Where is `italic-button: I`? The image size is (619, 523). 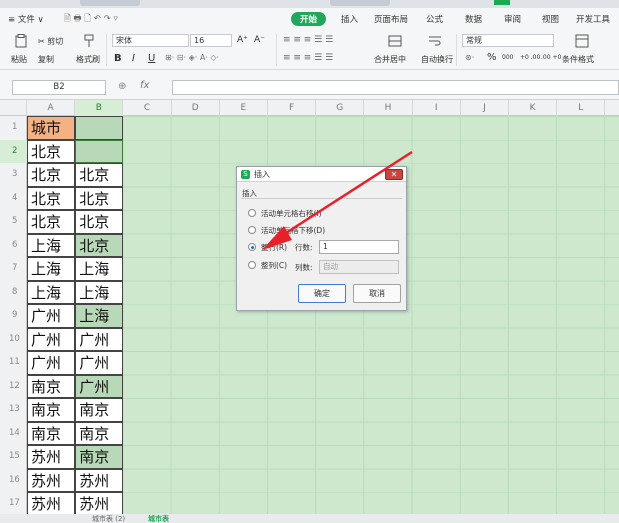
italic-button: I is located at coordinates (133, 58).